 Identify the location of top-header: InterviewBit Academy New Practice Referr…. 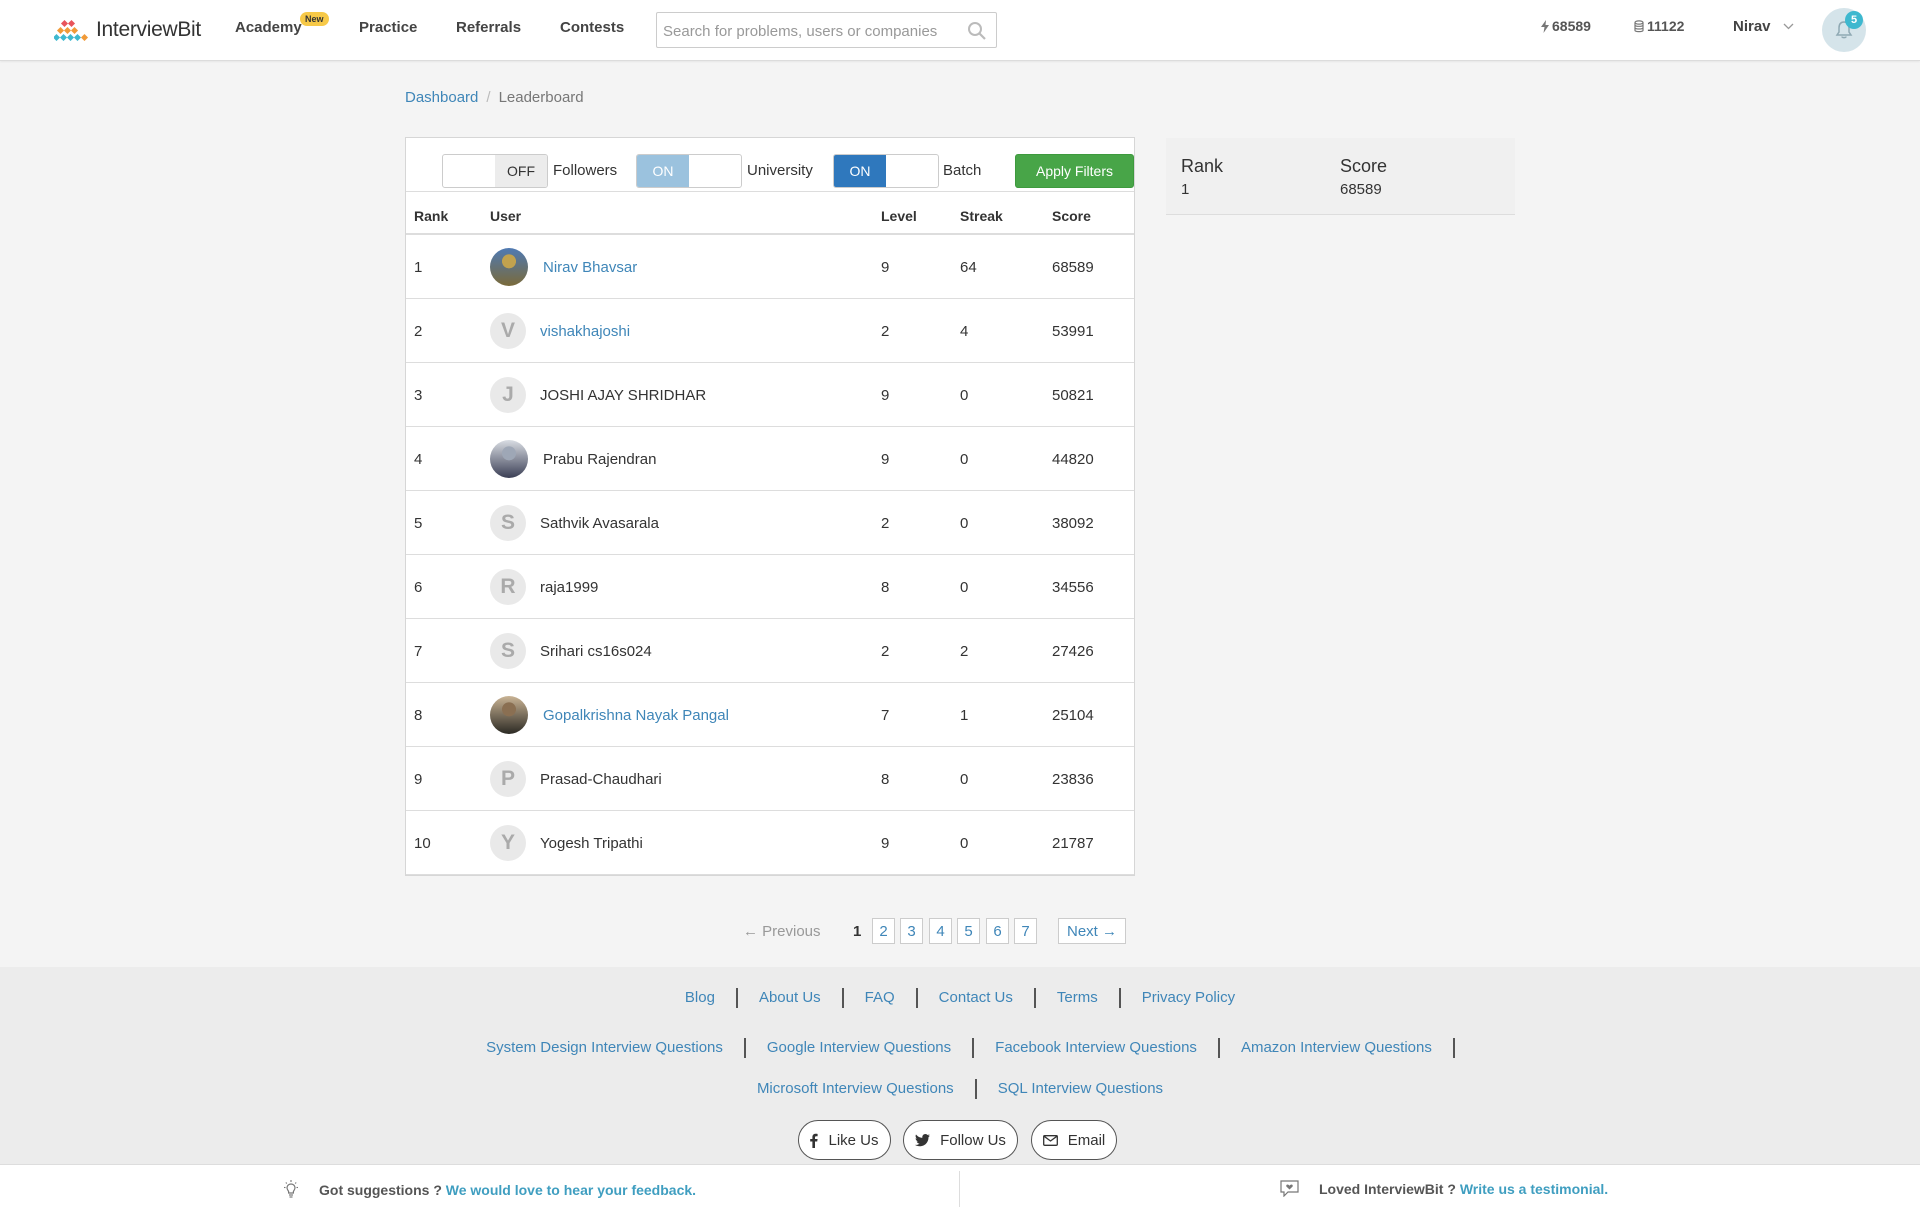
(960, 30).